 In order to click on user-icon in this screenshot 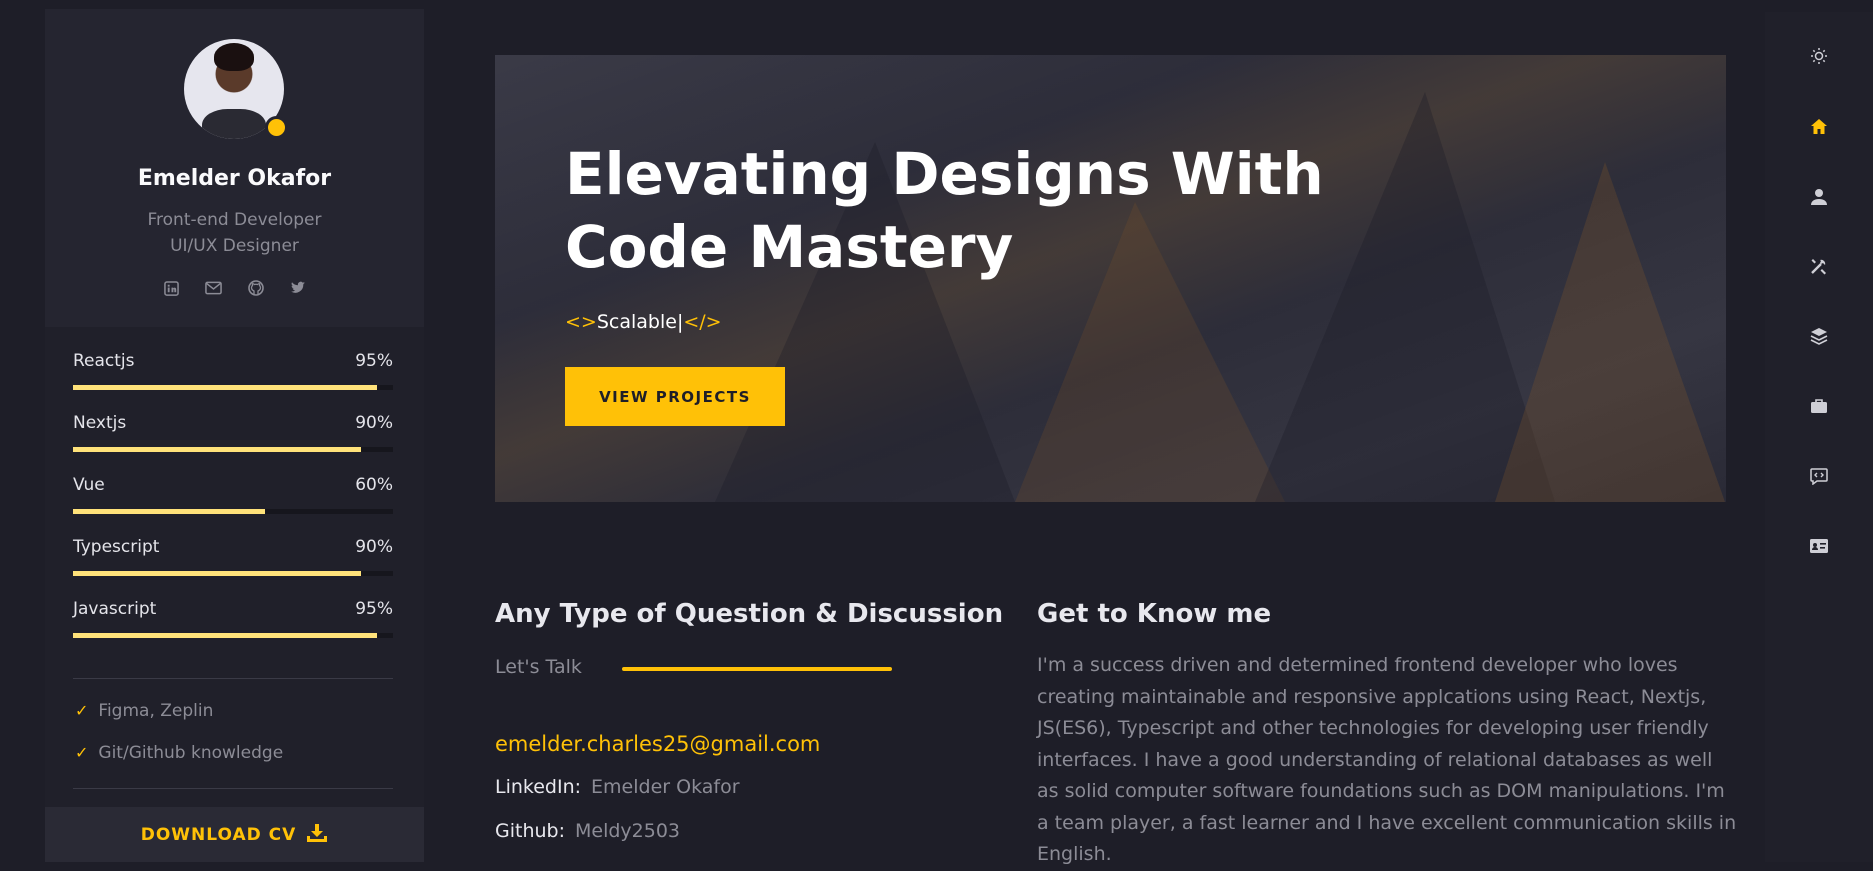, I will do `click(1819, 196)`.